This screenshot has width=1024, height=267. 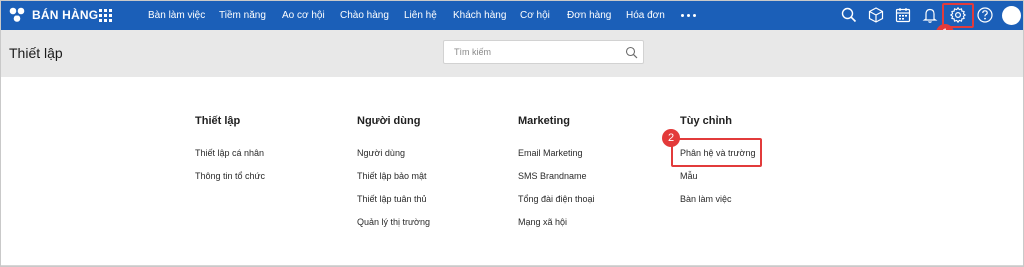 I want to click on link-mang-xa-hoi: Mạng xã hội, so click(x=542, y=222).